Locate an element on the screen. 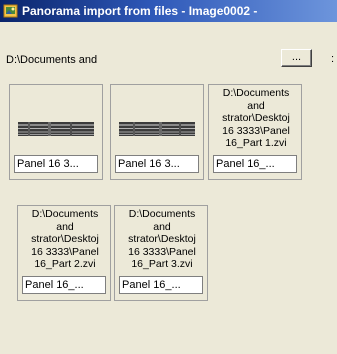  folder-path-text: D:\Documents and is located at coordinates (52, 60).